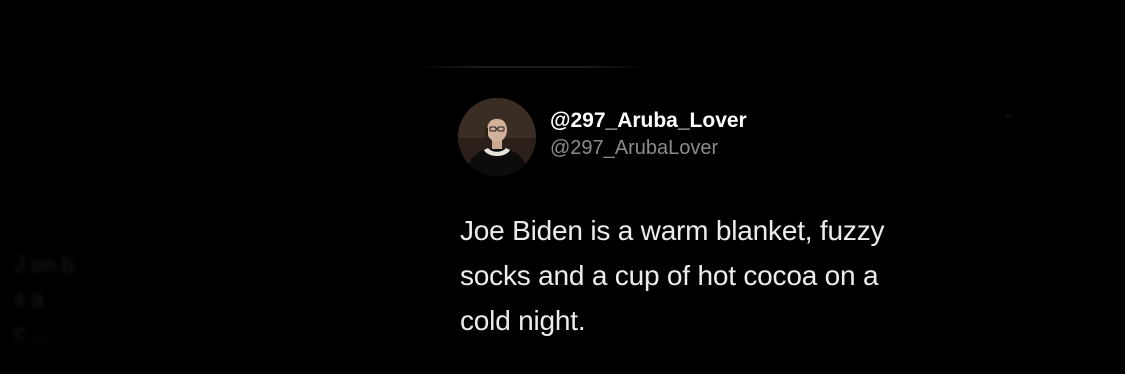 Image resolution: width=1125 pixels, height=374 pixels. Describe the element at coordinates (44, 264) in the screenshot. I see `ghost-line: J on b` at that location.